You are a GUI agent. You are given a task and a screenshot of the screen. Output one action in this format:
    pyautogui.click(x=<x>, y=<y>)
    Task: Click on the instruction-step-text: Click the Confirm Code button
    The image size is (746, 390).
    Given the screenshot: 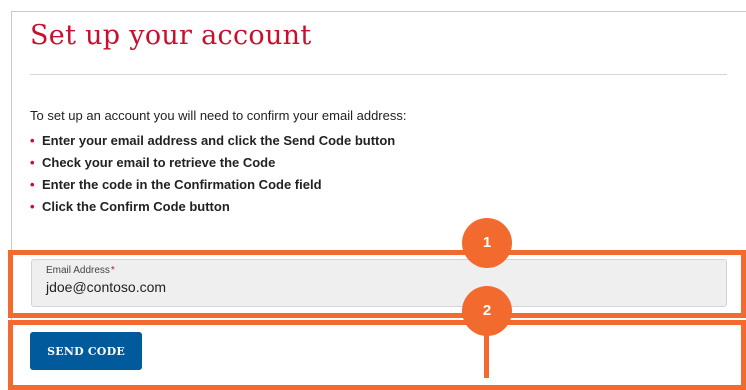 What is the action you would take?
    pyautogui.click(x=136, y=206)
    